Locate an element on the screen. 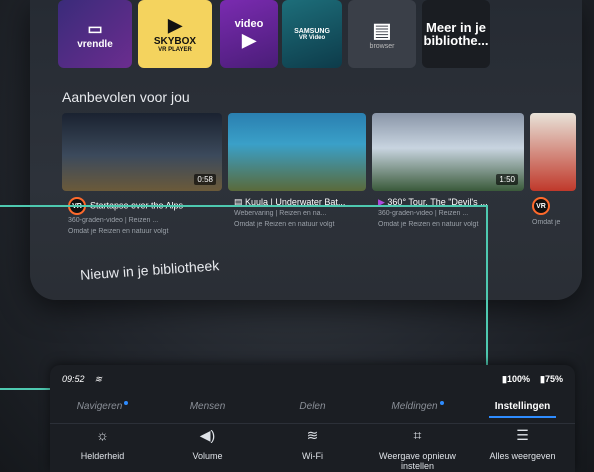 This screenshot has width=594, height=472. settings-sliders-icon: ☰ is located at coordinates (522, 435).